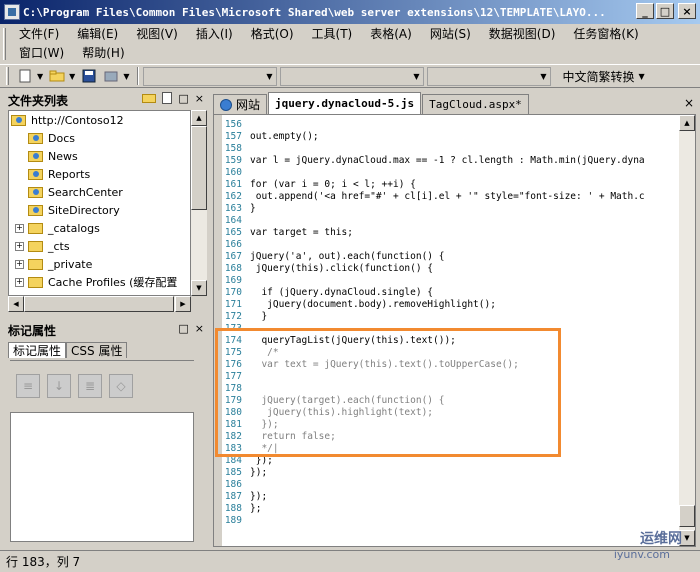 The image size is (700, 572). I want to click on code-line: 161 for (var i = 0; i < l; ++i) {, so click(450, 185).